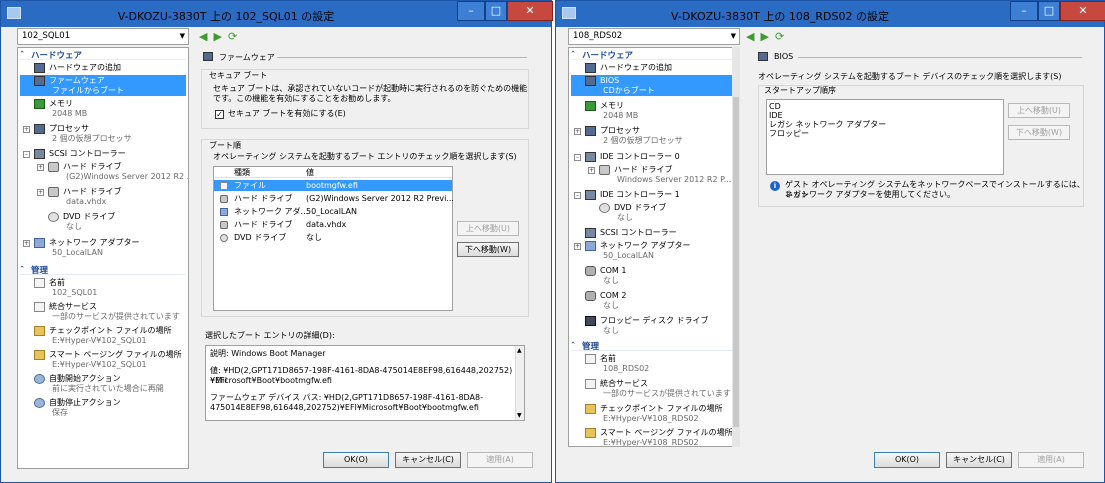 The width and height of the screenshot is (1105, 483). I want to click on tree-scsi-controller: – SCSI コントローラー, so click(103, 154).